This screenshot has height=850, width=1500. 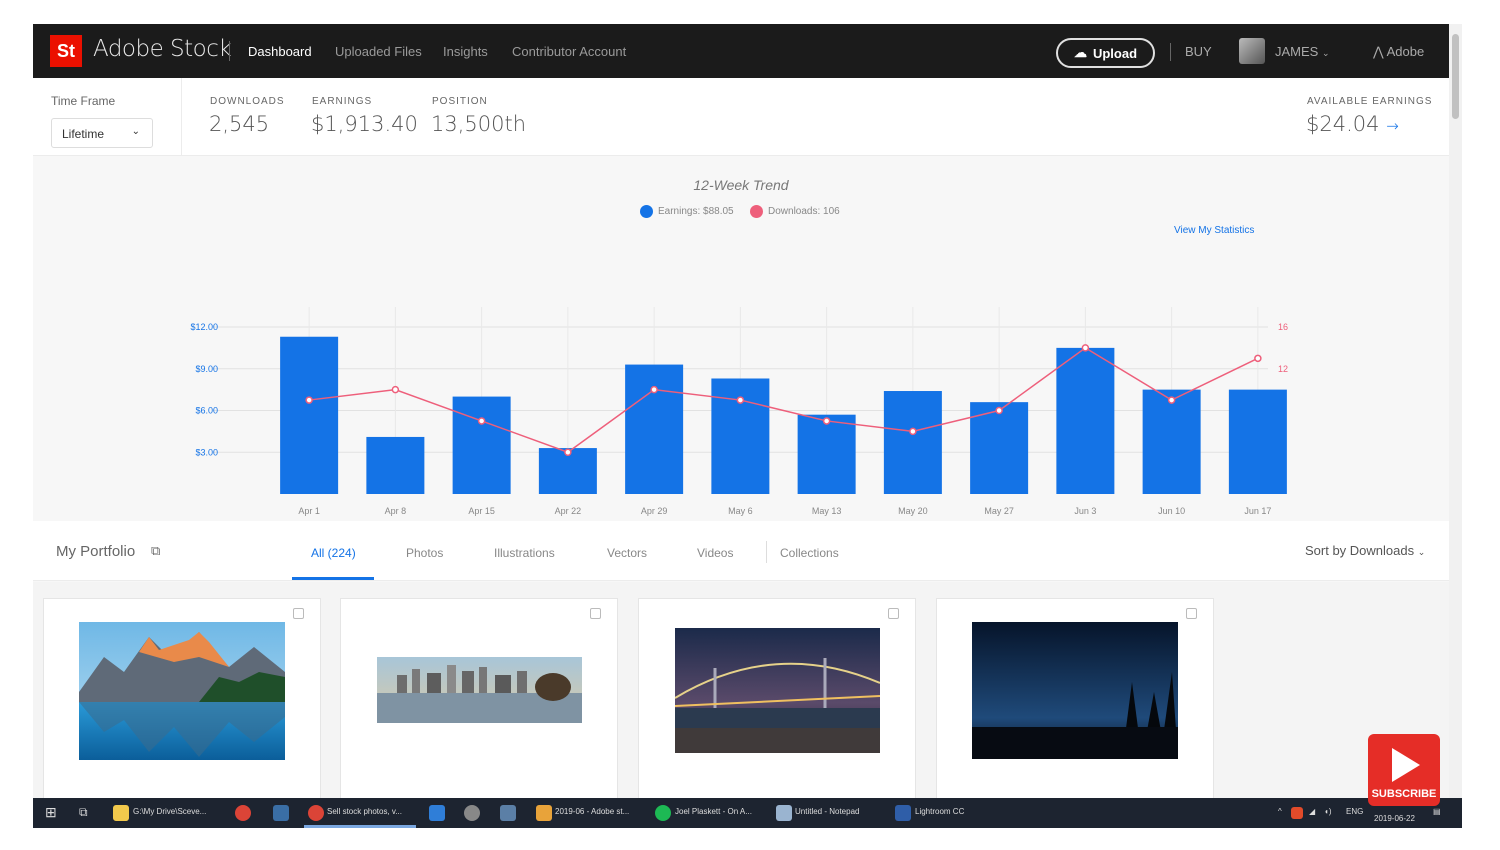 I want to click on sort-dropdown: Sort by Downloads ⌄, so click(x=1365, y=550).